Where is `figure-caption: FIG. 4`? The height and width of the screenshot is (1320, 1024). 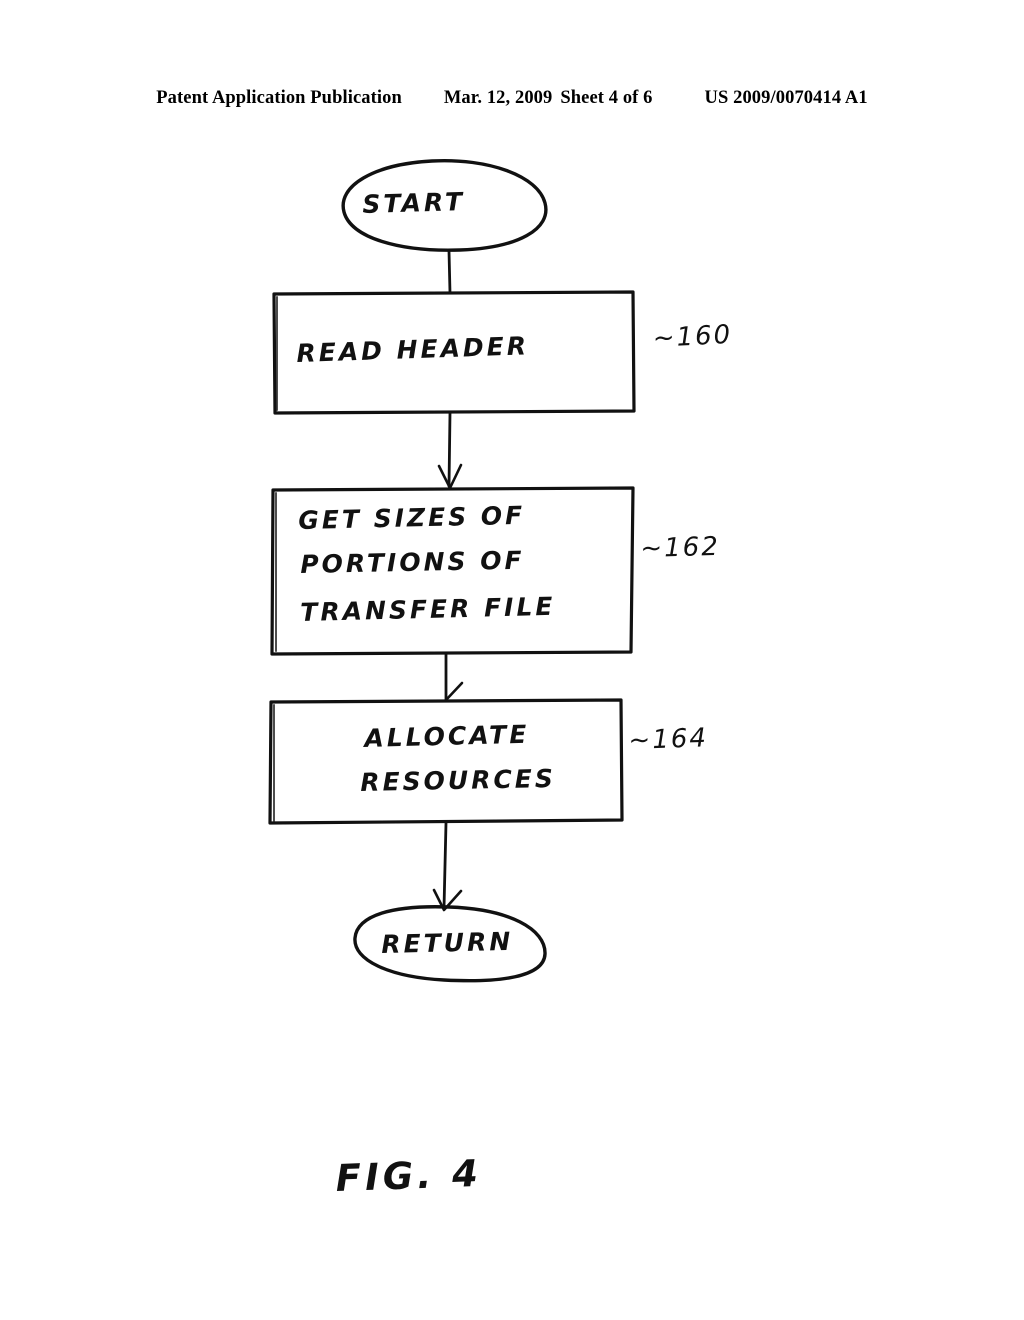
figure-caption: FIG. 4 is located at coordinates (409, 1175).